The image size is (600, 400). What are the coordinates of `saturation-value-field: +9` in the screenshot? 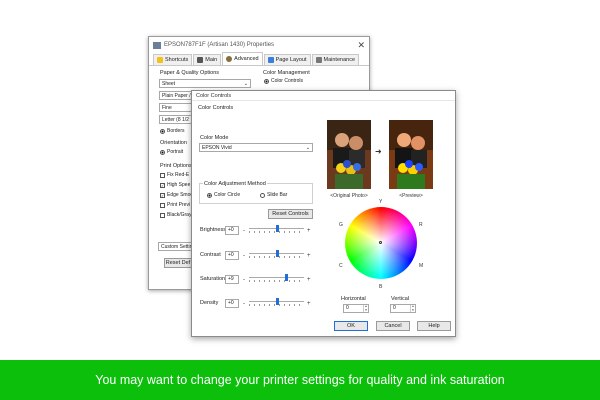 It's located at (232, 279).